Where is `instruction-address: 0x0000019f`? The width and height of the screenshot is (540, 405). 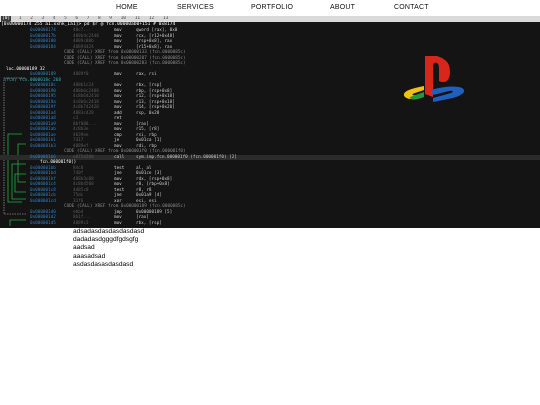
instruction-address: 0x0000019f is located at coordinates (43, 107).